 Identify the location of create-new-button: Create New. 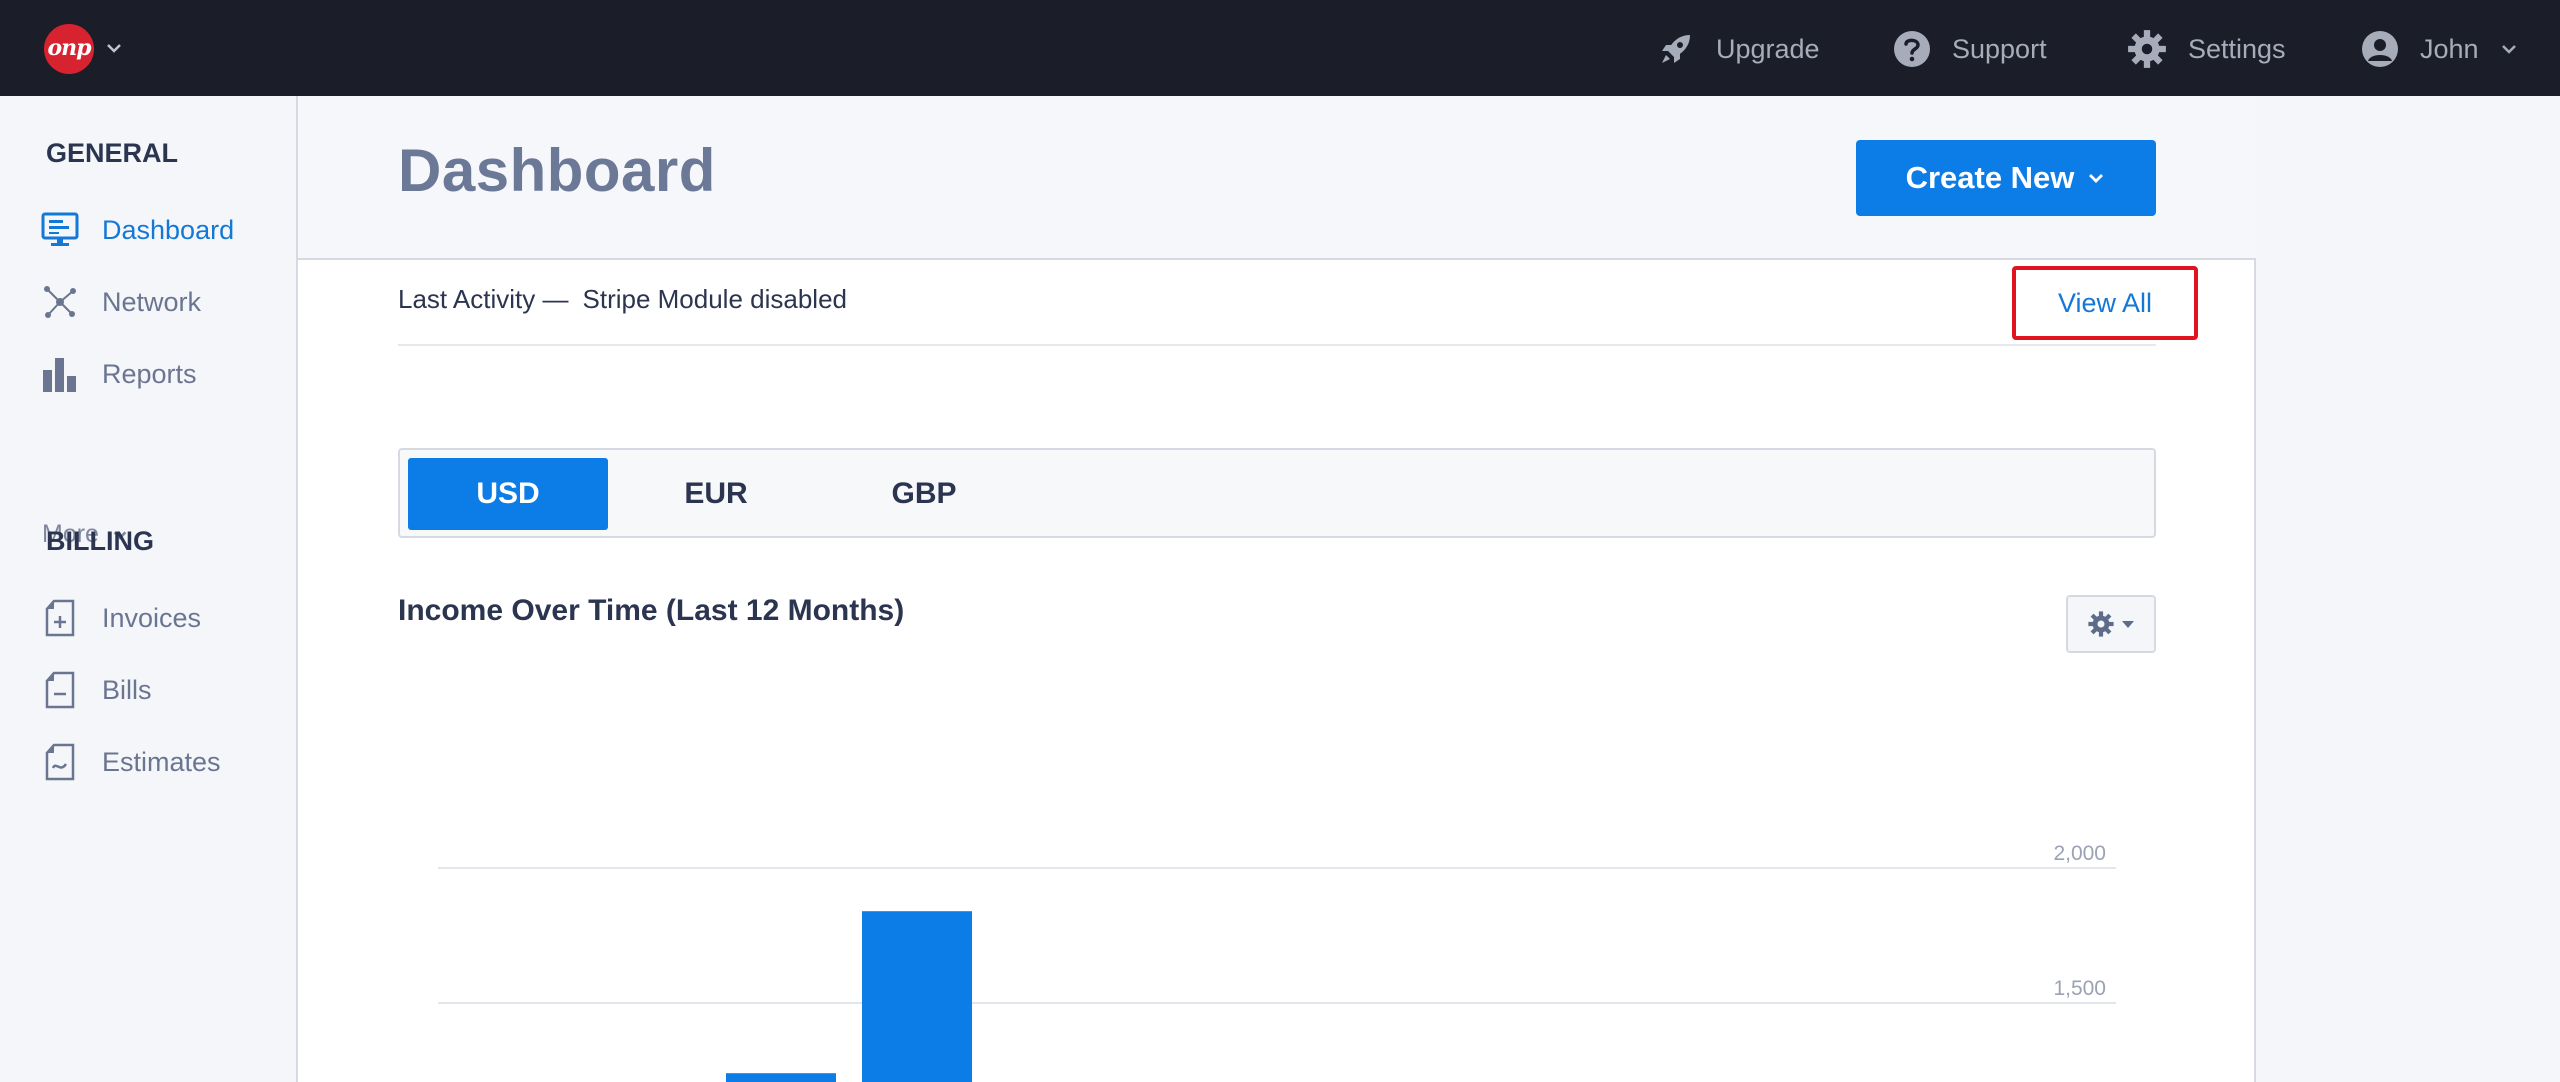
(2006, 178).